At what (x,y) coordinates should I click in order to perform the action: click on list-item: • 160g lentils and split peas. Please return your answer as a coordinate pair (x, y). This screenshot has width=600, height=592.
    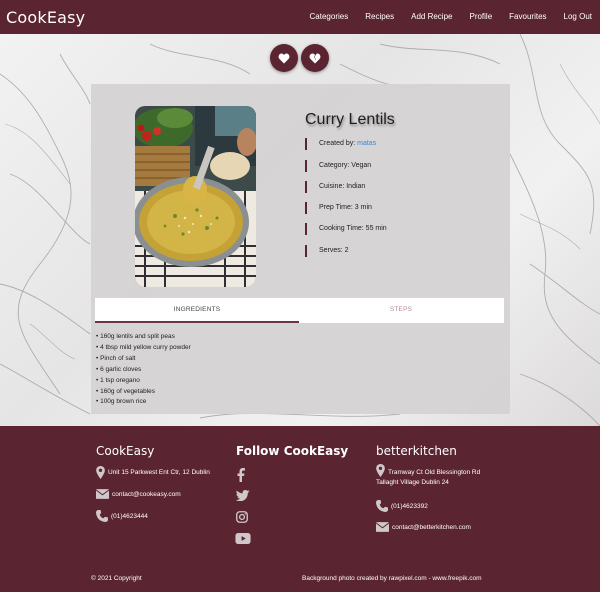
    Looking at the image, I should click on (135, 336).